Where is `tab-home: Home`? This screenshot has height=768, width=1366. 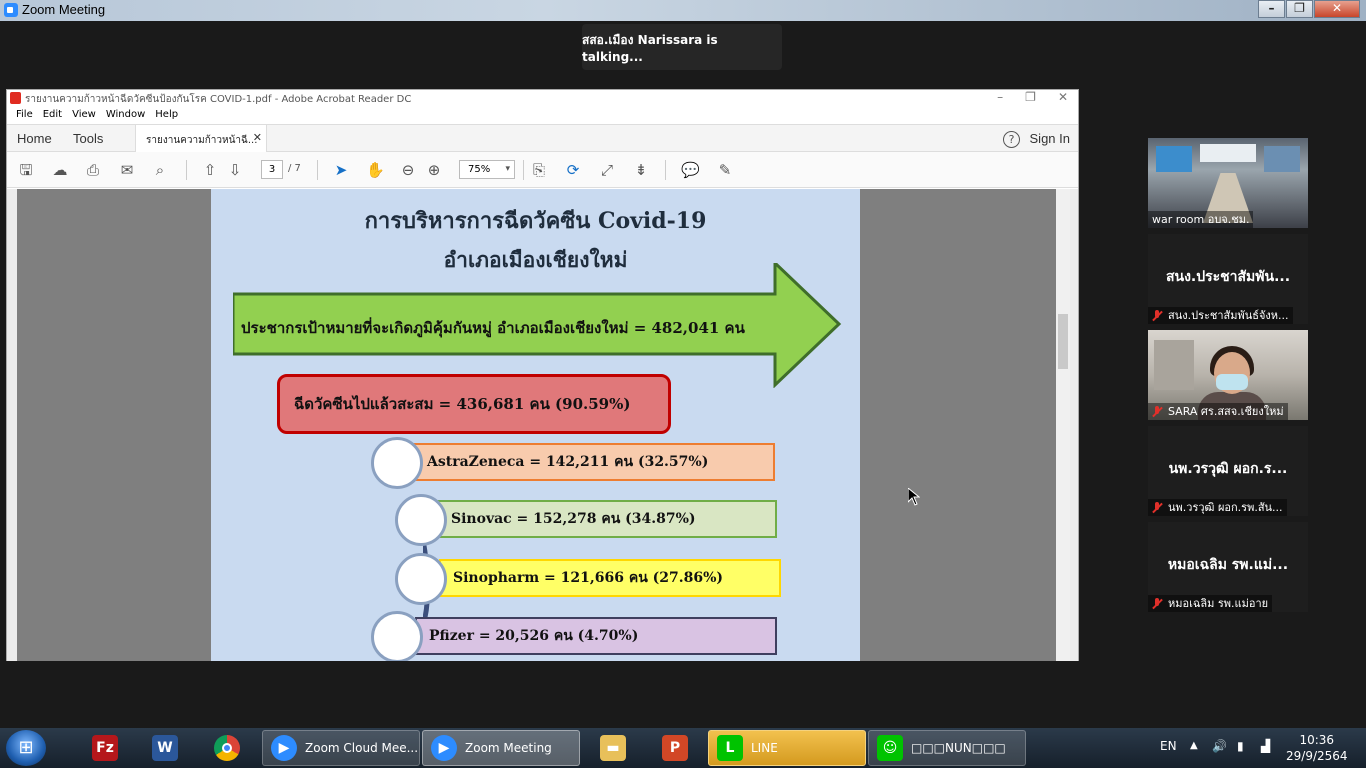 tab-home: Home is located at coordinates (34, 138).